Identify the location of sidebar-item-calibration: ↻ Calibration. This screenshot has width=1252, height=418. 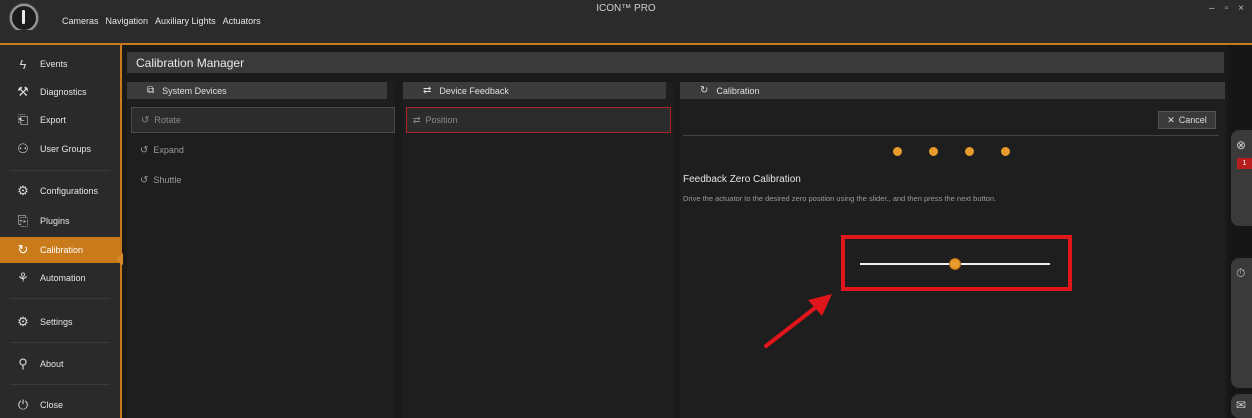
(60, 250).